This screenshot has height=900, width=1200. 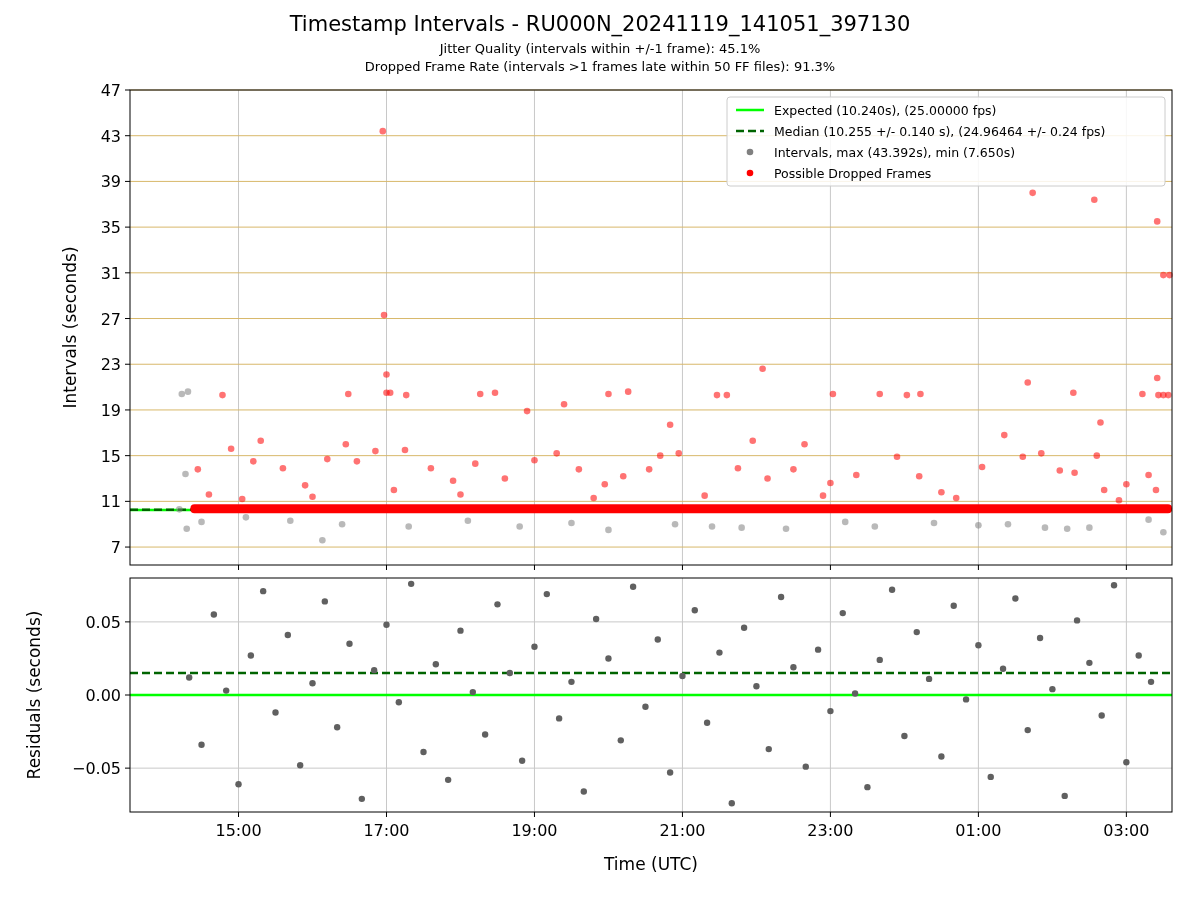 What do you see at coordinates (600, 67) in the screenshot?
I see `chart-subtitle: Dropped Frame Rate (intervals >1 frames late within 50 FF files): 91.3%` at bounding box center [600, 67].